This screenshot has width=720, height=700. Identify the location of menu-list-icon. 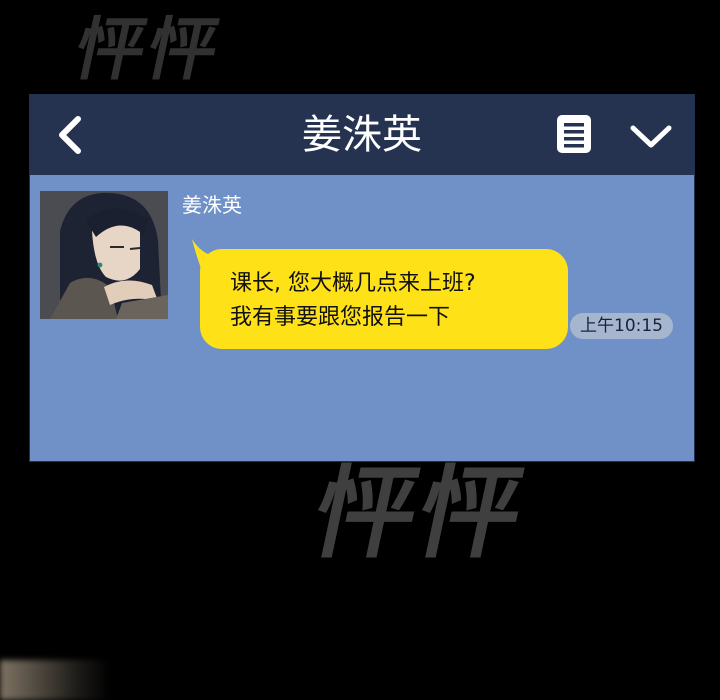
(574, 134).